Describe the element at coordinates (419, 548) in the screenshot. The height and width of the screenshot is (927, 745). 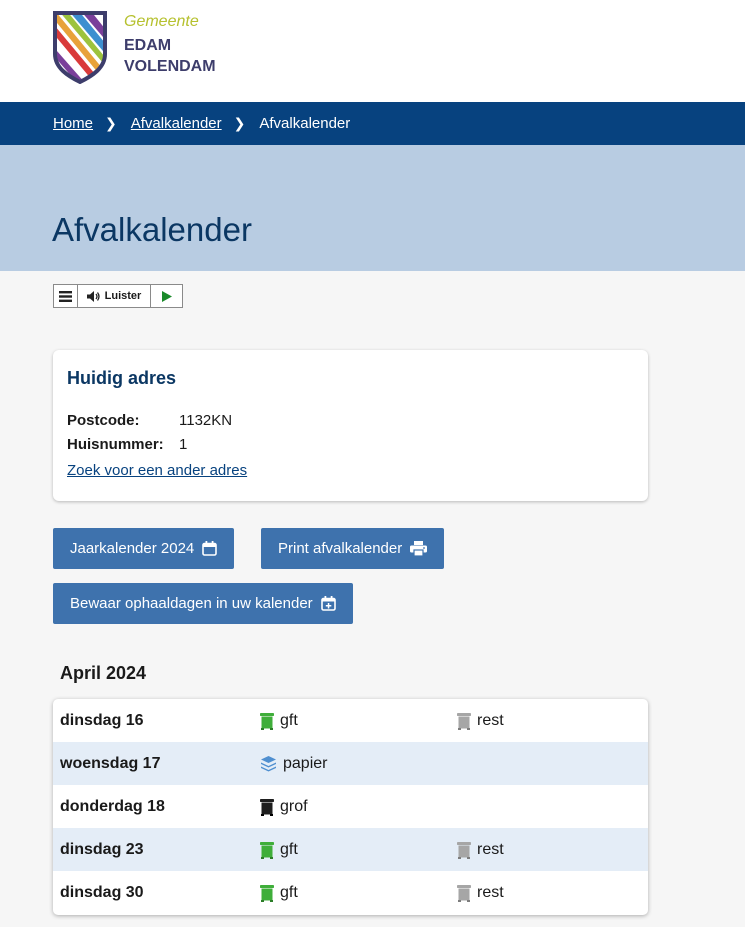
I see `printer-icon` at that location.